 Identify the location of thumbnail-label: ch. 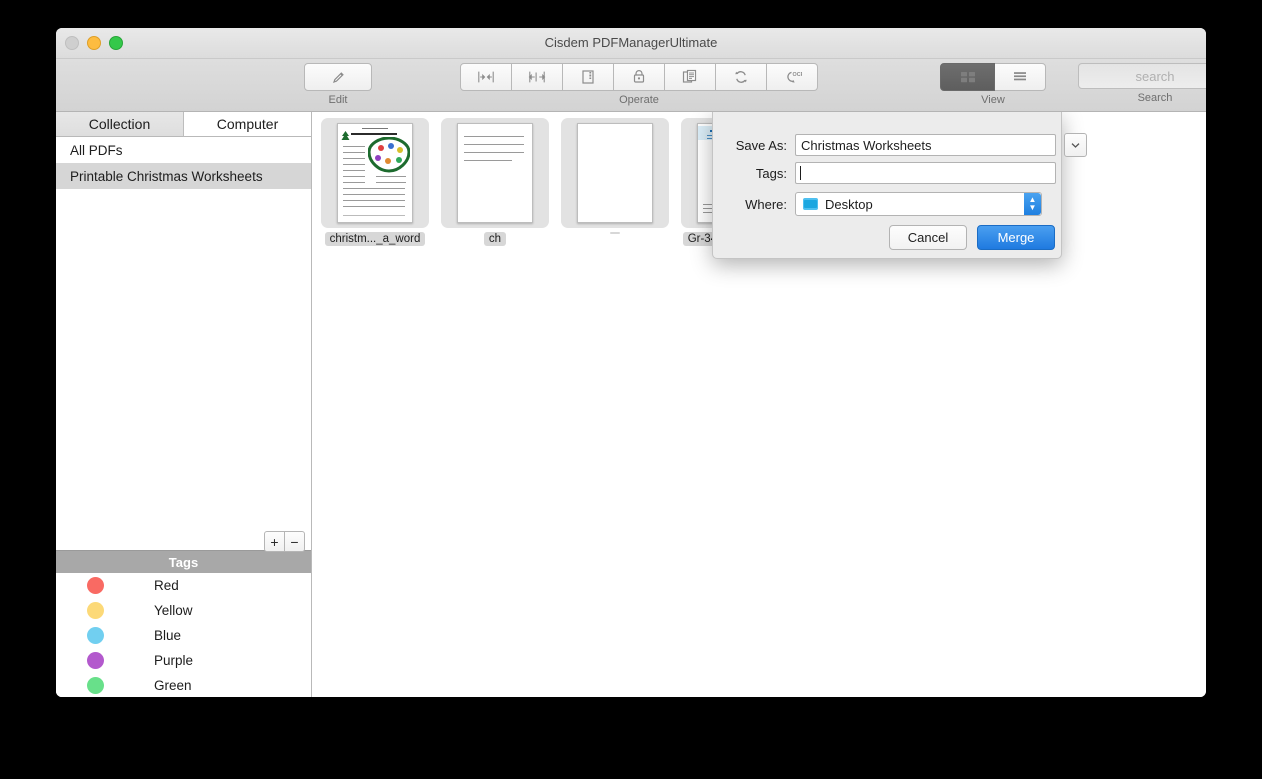
(495, 239).